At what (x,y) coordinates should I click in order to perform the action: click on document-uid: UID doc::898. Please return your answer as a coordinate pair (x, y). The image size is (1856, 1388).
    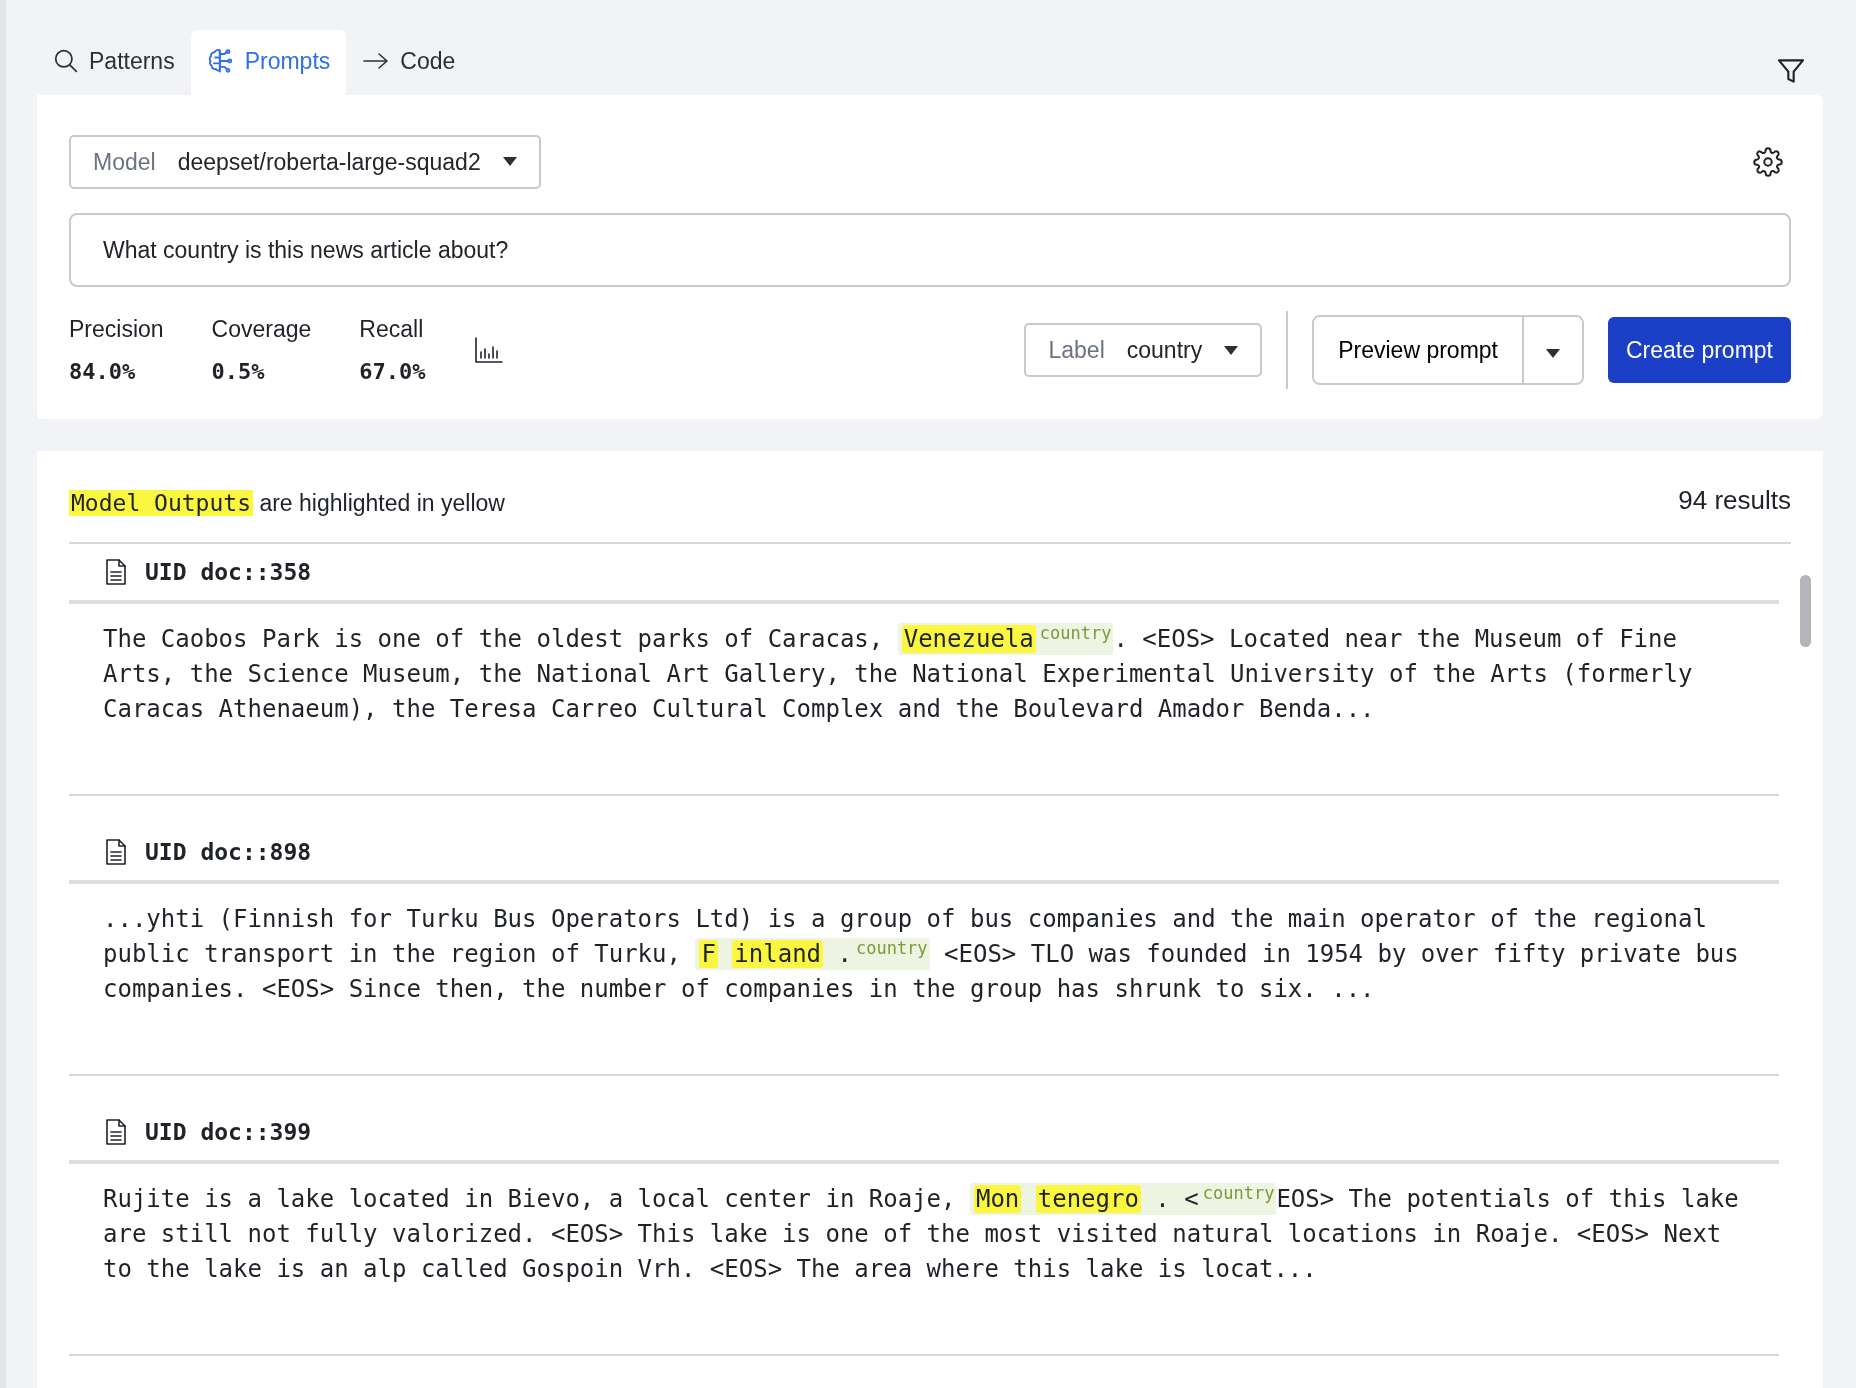
    Looking at the image, I should click on (228, 852).